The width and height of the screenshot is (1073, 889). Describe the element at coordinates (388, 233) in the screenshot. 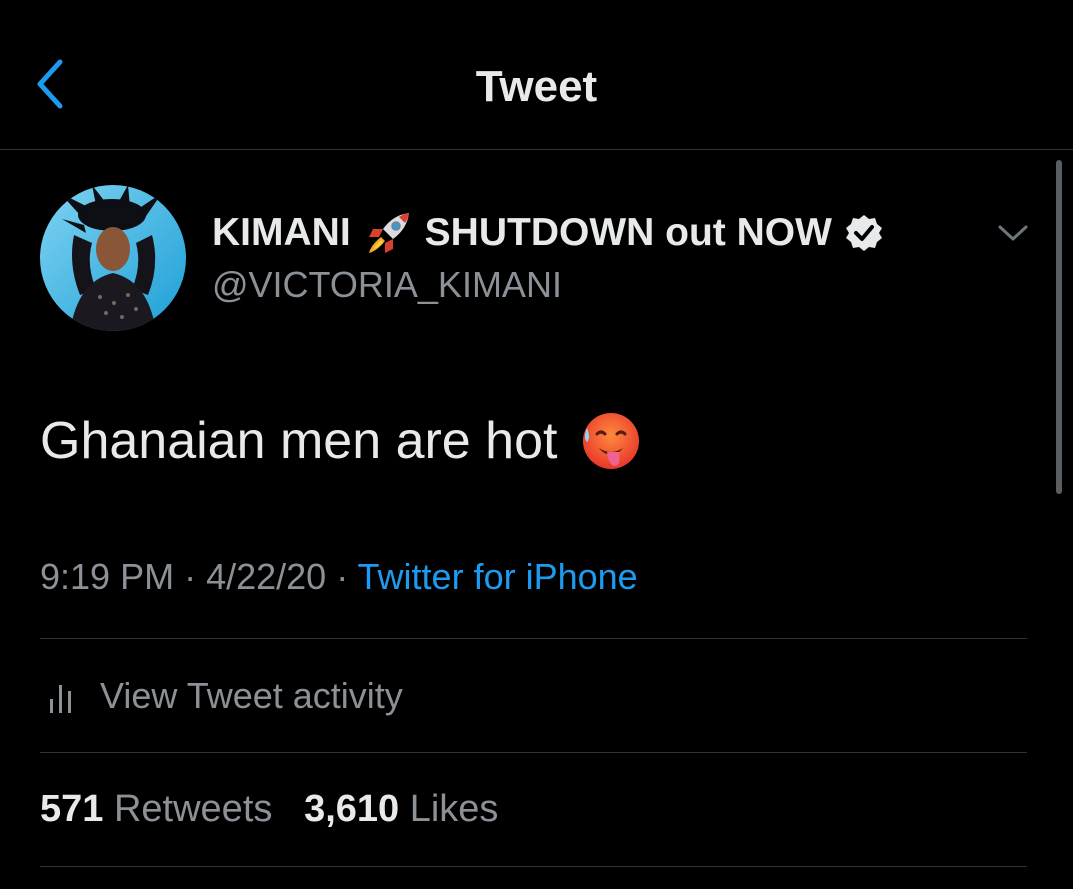

I see `rocket-icon` at that location.